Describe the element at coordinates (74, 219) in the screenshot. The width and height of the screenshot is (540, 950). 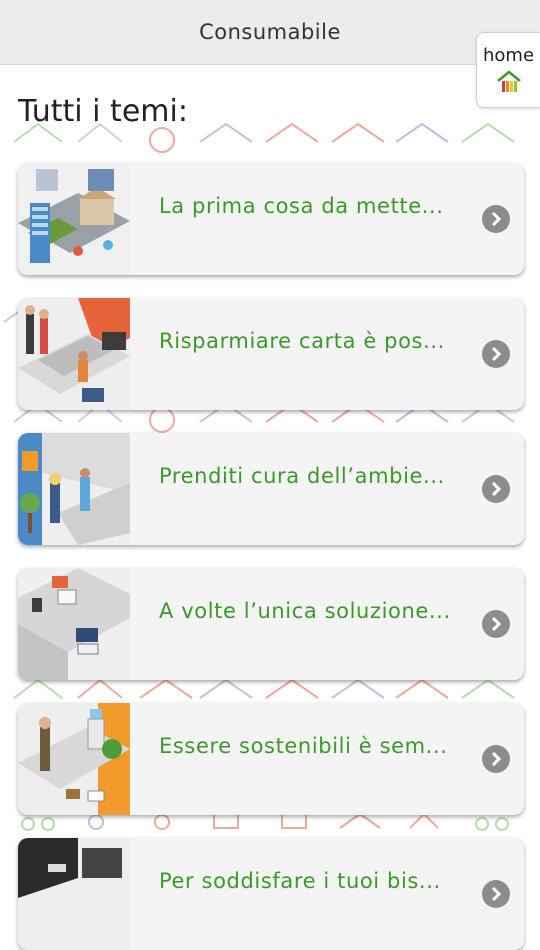
I see `city-buildings-illustration` at that location.